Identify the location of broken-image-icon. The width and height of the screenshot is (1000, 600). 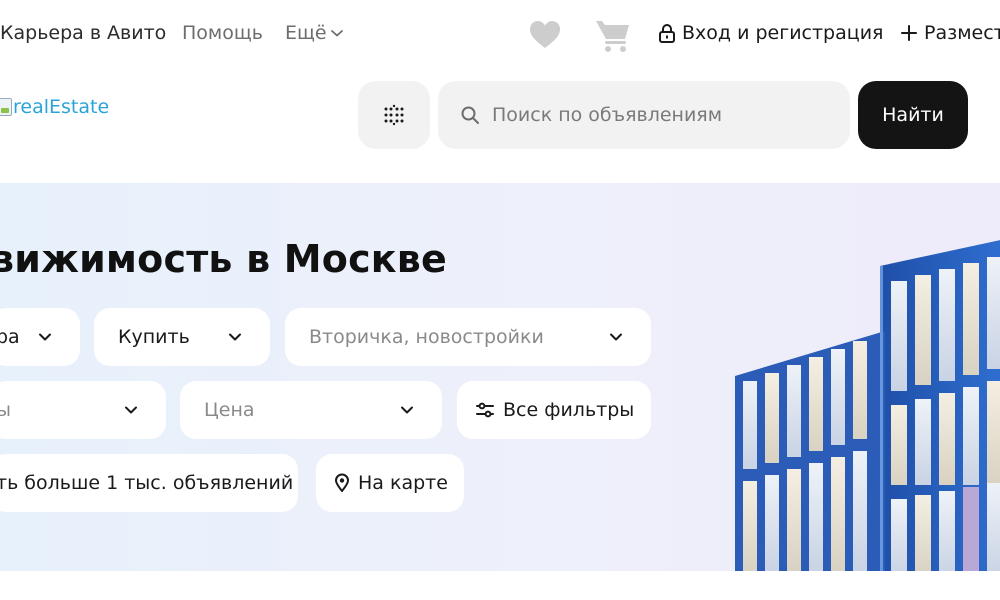
(6, 107).